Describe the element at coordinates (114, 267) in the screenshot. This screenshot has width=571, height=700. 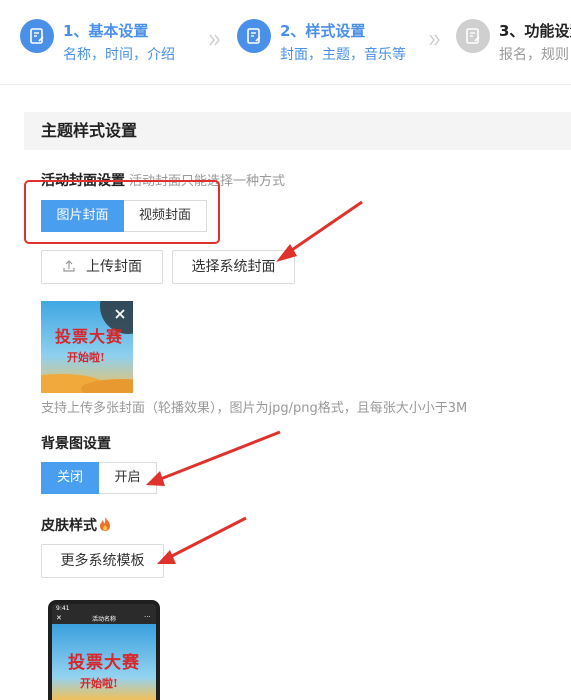
I see `upload-cover-label: 上传封面` at that location.